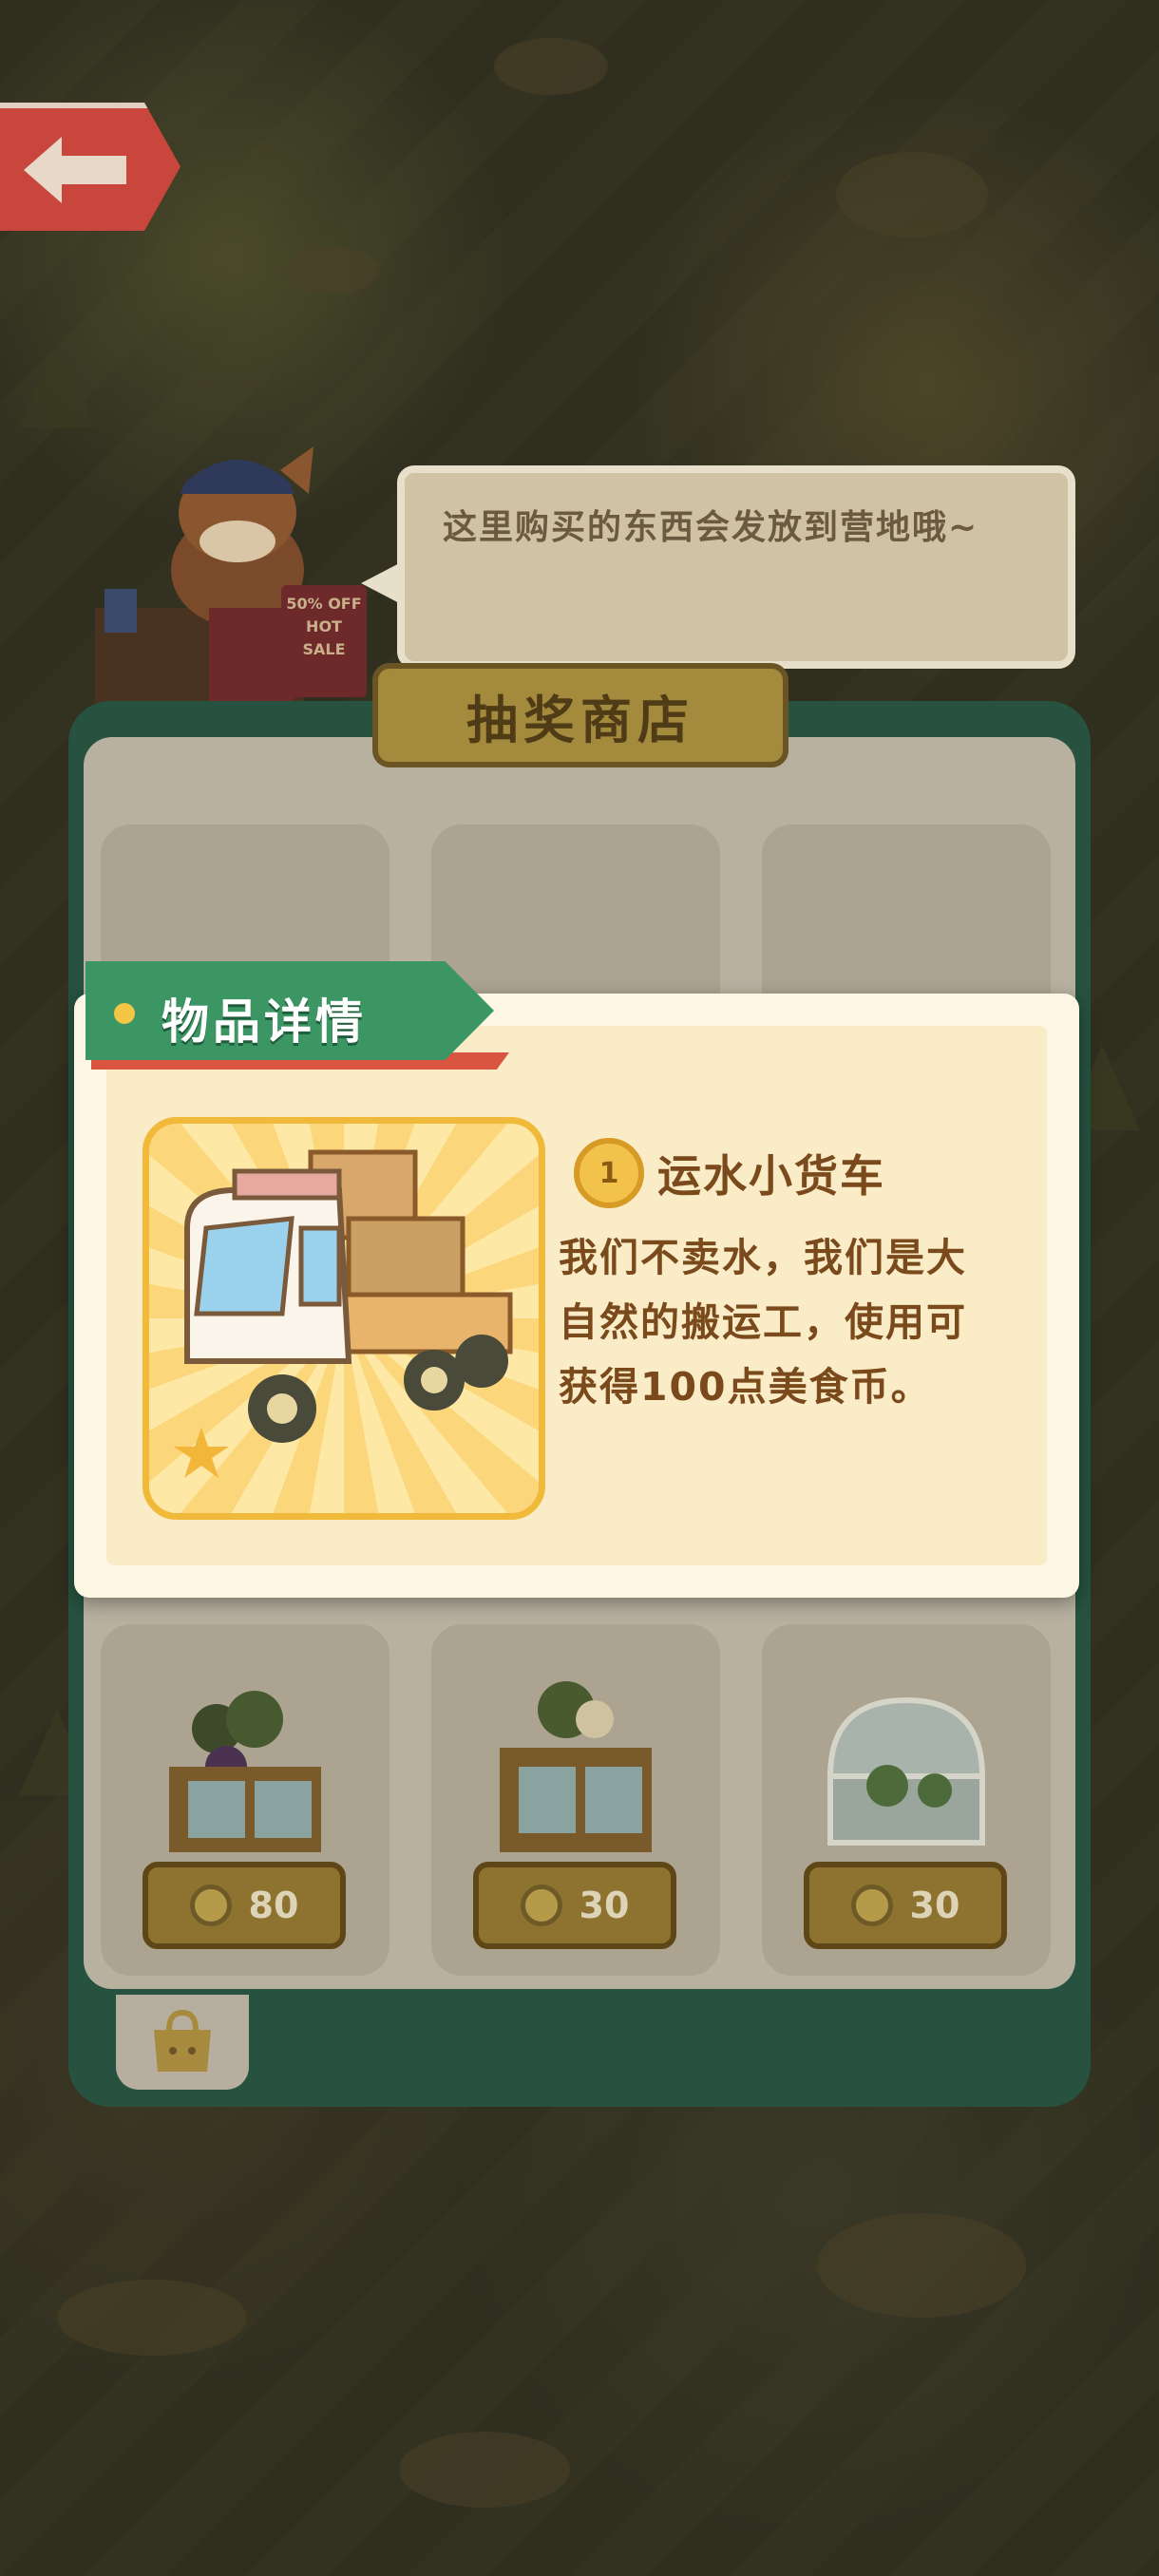  Describe the element at coordinates (343, 1313) in the screenshot. I see `water-truck-icon` at that location.